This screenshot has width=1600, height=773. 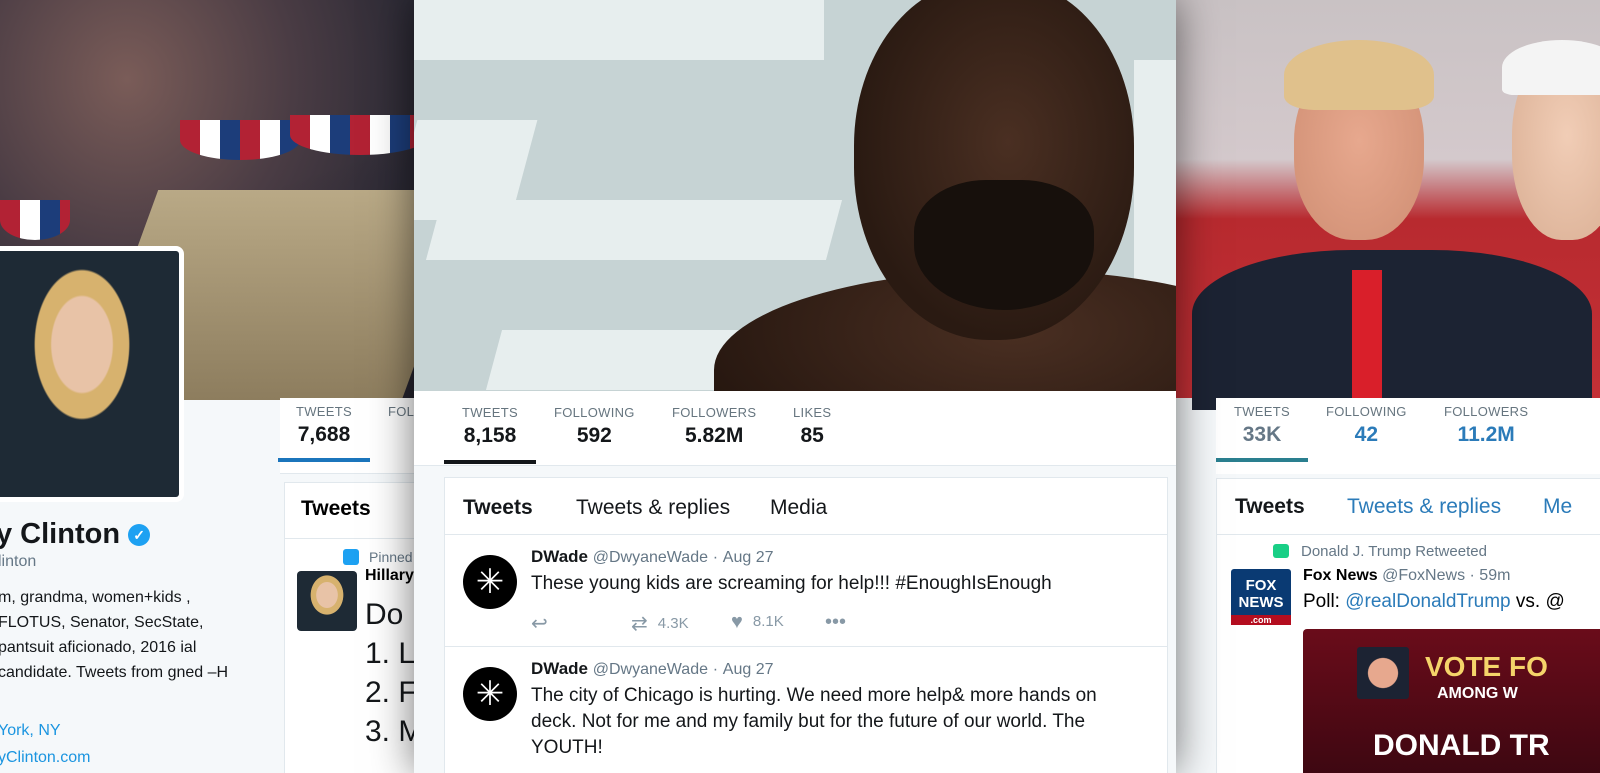 I want to click on timeline-tabs: Tweets Tweets & replies Media, so click(x=806, y=506).